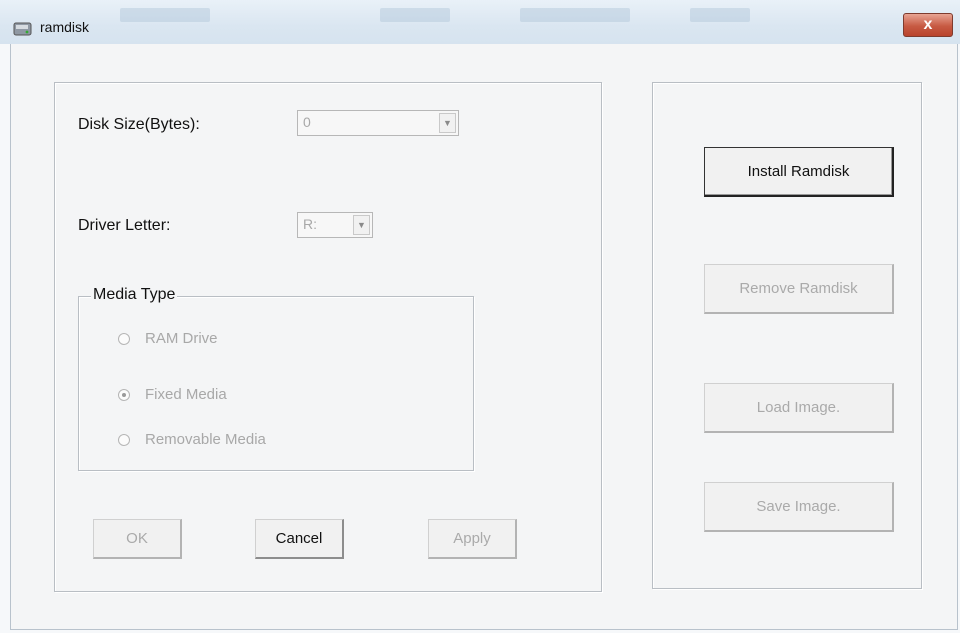  Describe the element at coordinates (134, 295) in the screenshot. I see `media-type-legend: Media Type` at that location.